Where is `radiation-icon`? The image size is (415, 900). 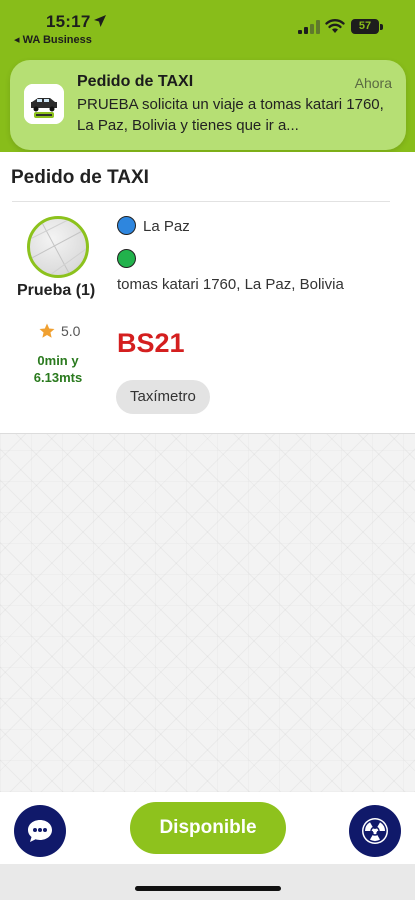 radiation-icon is located at coordinates (375, 831).